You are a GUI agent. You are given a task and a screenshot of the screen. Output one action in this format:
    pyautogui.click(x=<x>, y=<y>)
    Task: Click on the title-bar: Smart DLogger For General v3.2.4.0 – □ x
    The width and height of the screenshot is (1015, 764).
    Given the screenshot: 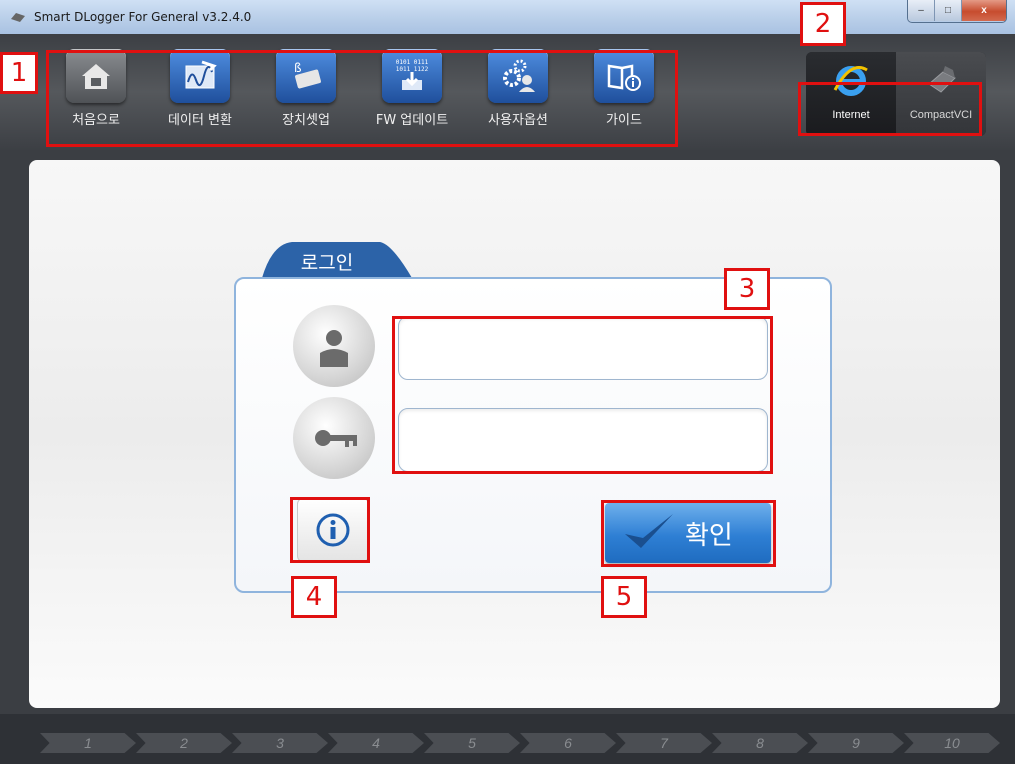 What is the action you would take?
    pyautogui.click(x=507, y=17)
    